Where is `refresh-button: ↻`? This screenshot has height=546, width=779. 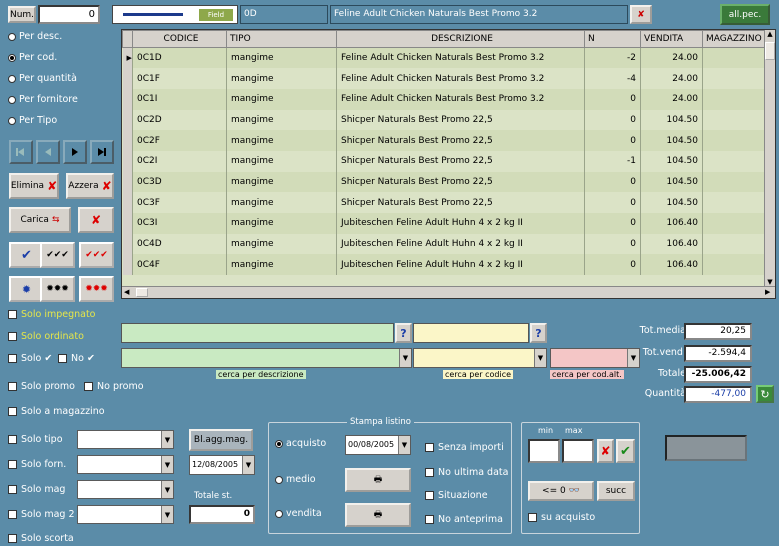 refresh-button: ↻ is located at coordinates (765, 394).